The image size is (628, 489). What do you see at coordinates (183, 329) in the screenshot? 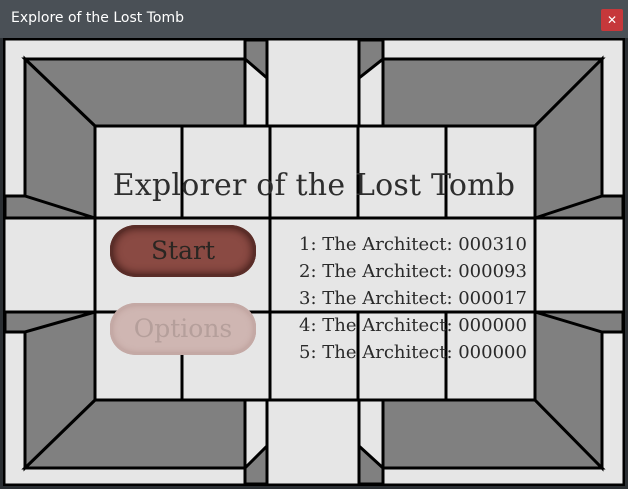
I see `options-button: Options` at bounding box center [183, 329].